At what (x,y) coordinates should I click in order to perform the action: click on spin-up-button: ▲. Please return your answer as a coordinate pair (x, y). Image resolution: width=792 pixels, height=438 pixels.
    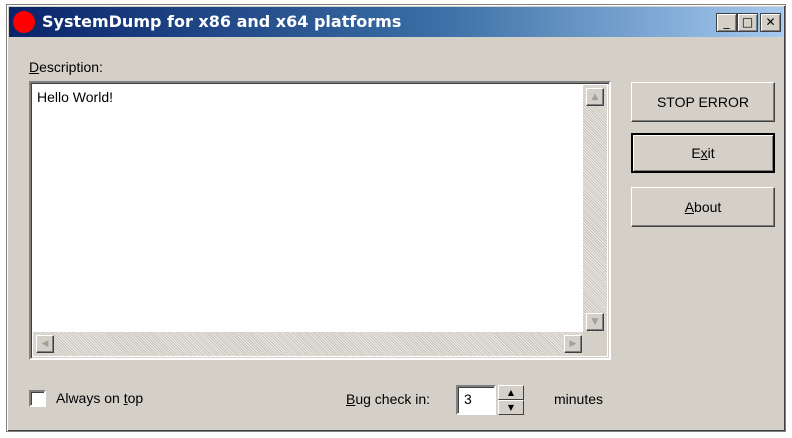
    Looking at the image, I should click on (511, 392).